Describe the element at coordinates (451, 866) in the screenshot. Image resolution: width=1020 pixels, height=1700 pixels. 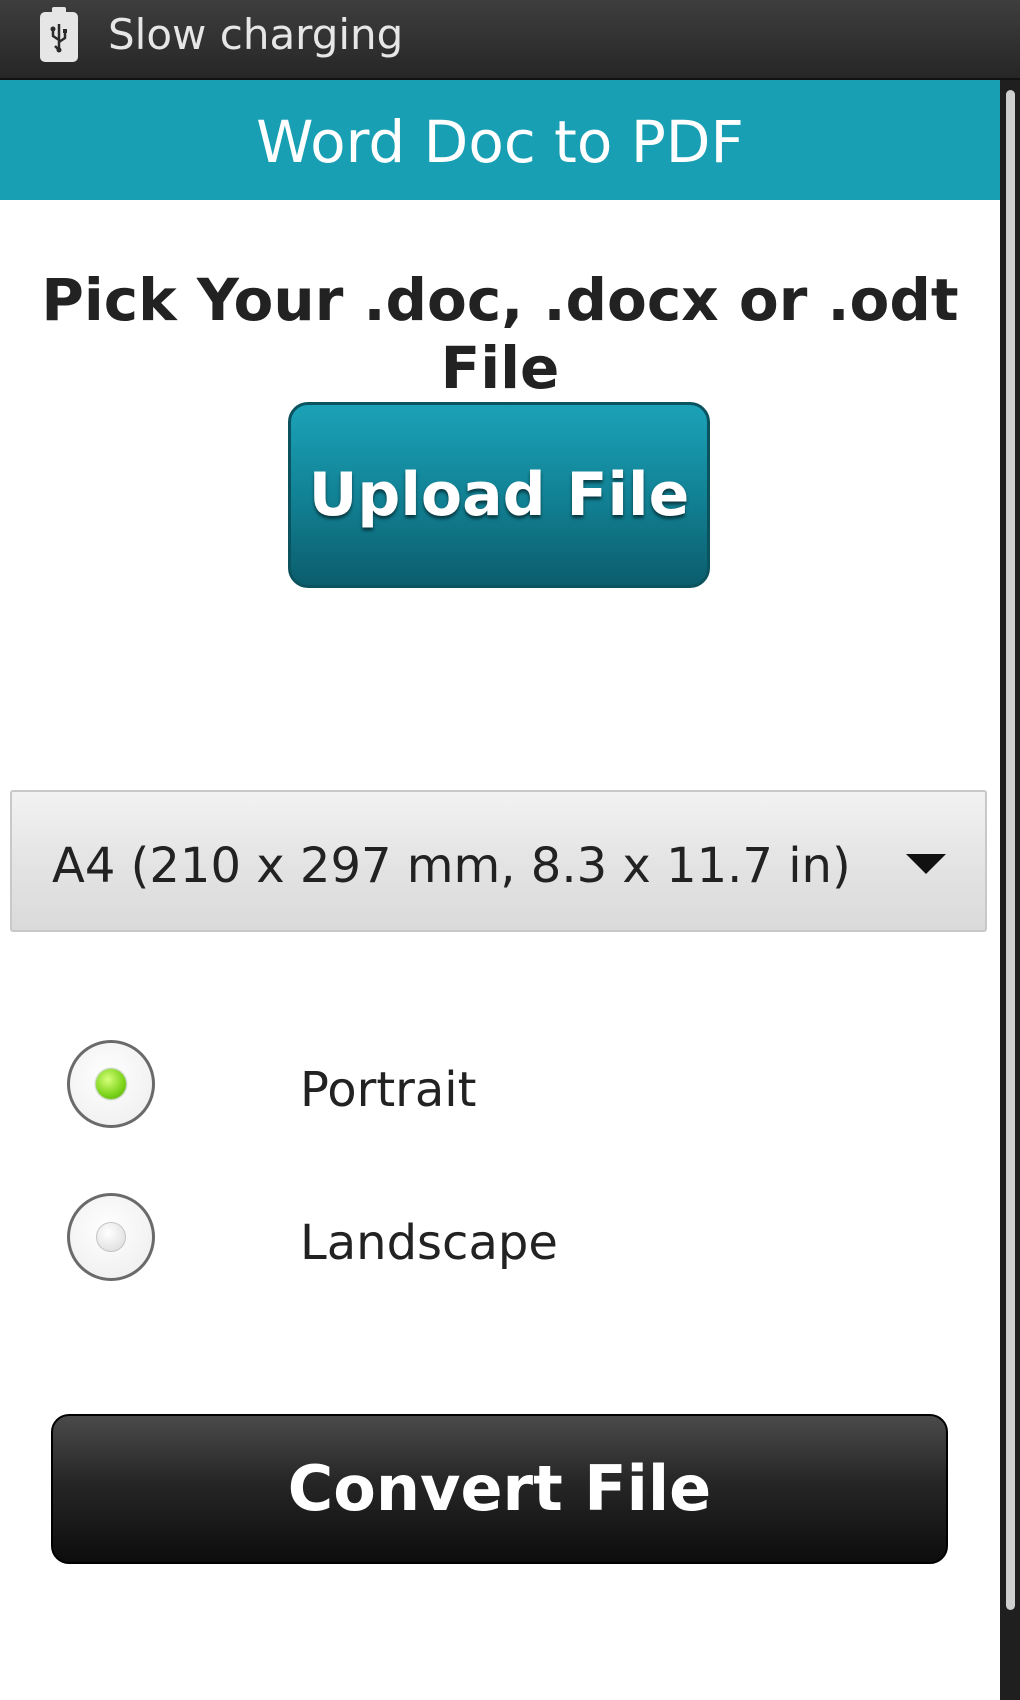
I see `page-size-selected-value: A4 (210 x 297 mm, 8.3 x 11.7 in)` at that location.